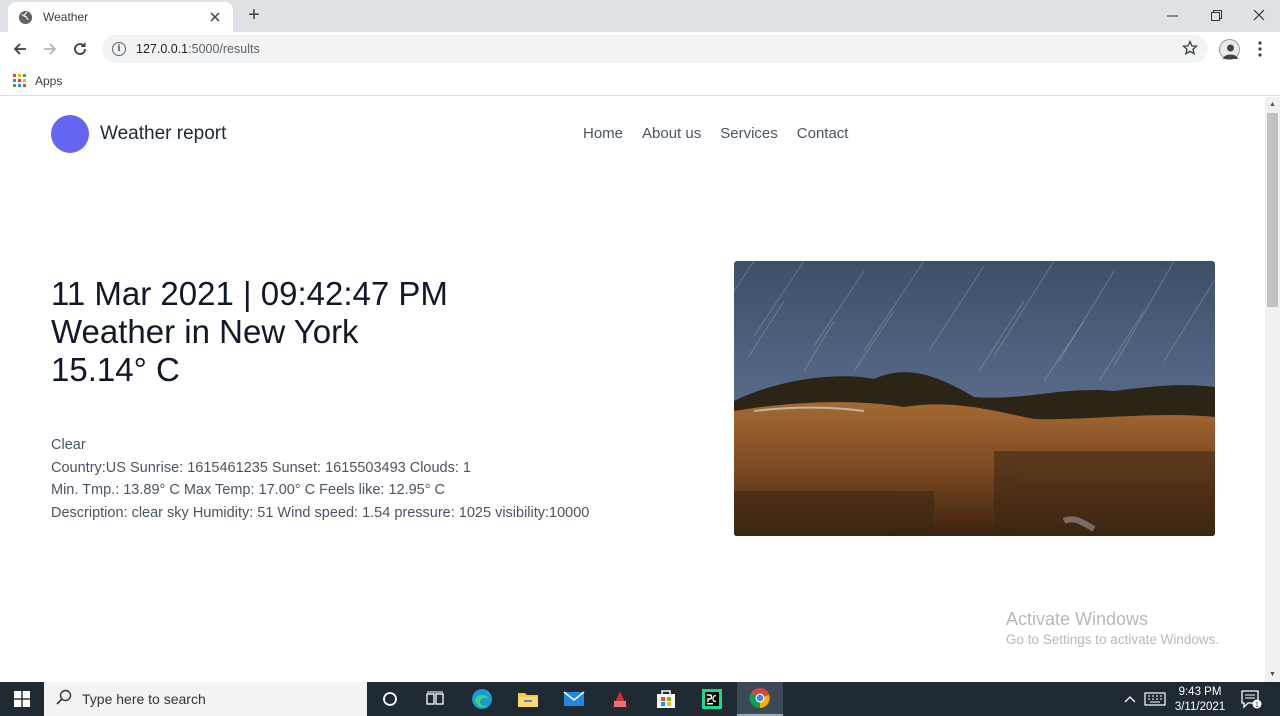  What do you see at coordinates (20, 49) in the screenshot?
I see `back-arrow-icon` at bounding box center [20, 49].